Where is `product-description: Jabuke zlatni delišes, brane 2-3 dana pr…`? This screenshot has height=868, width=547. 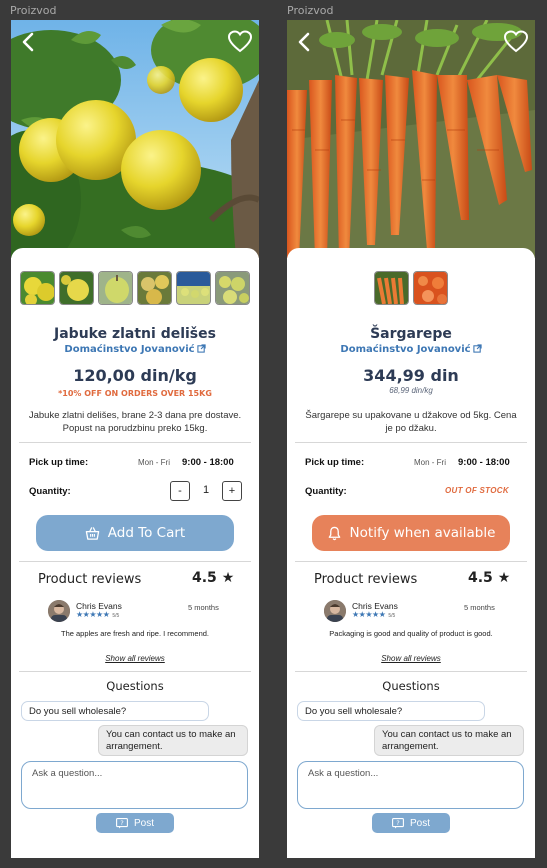
product-description: Jabuke zlatni delišes, brane 2-3 dana pr… is located at coordinates (135, 422).